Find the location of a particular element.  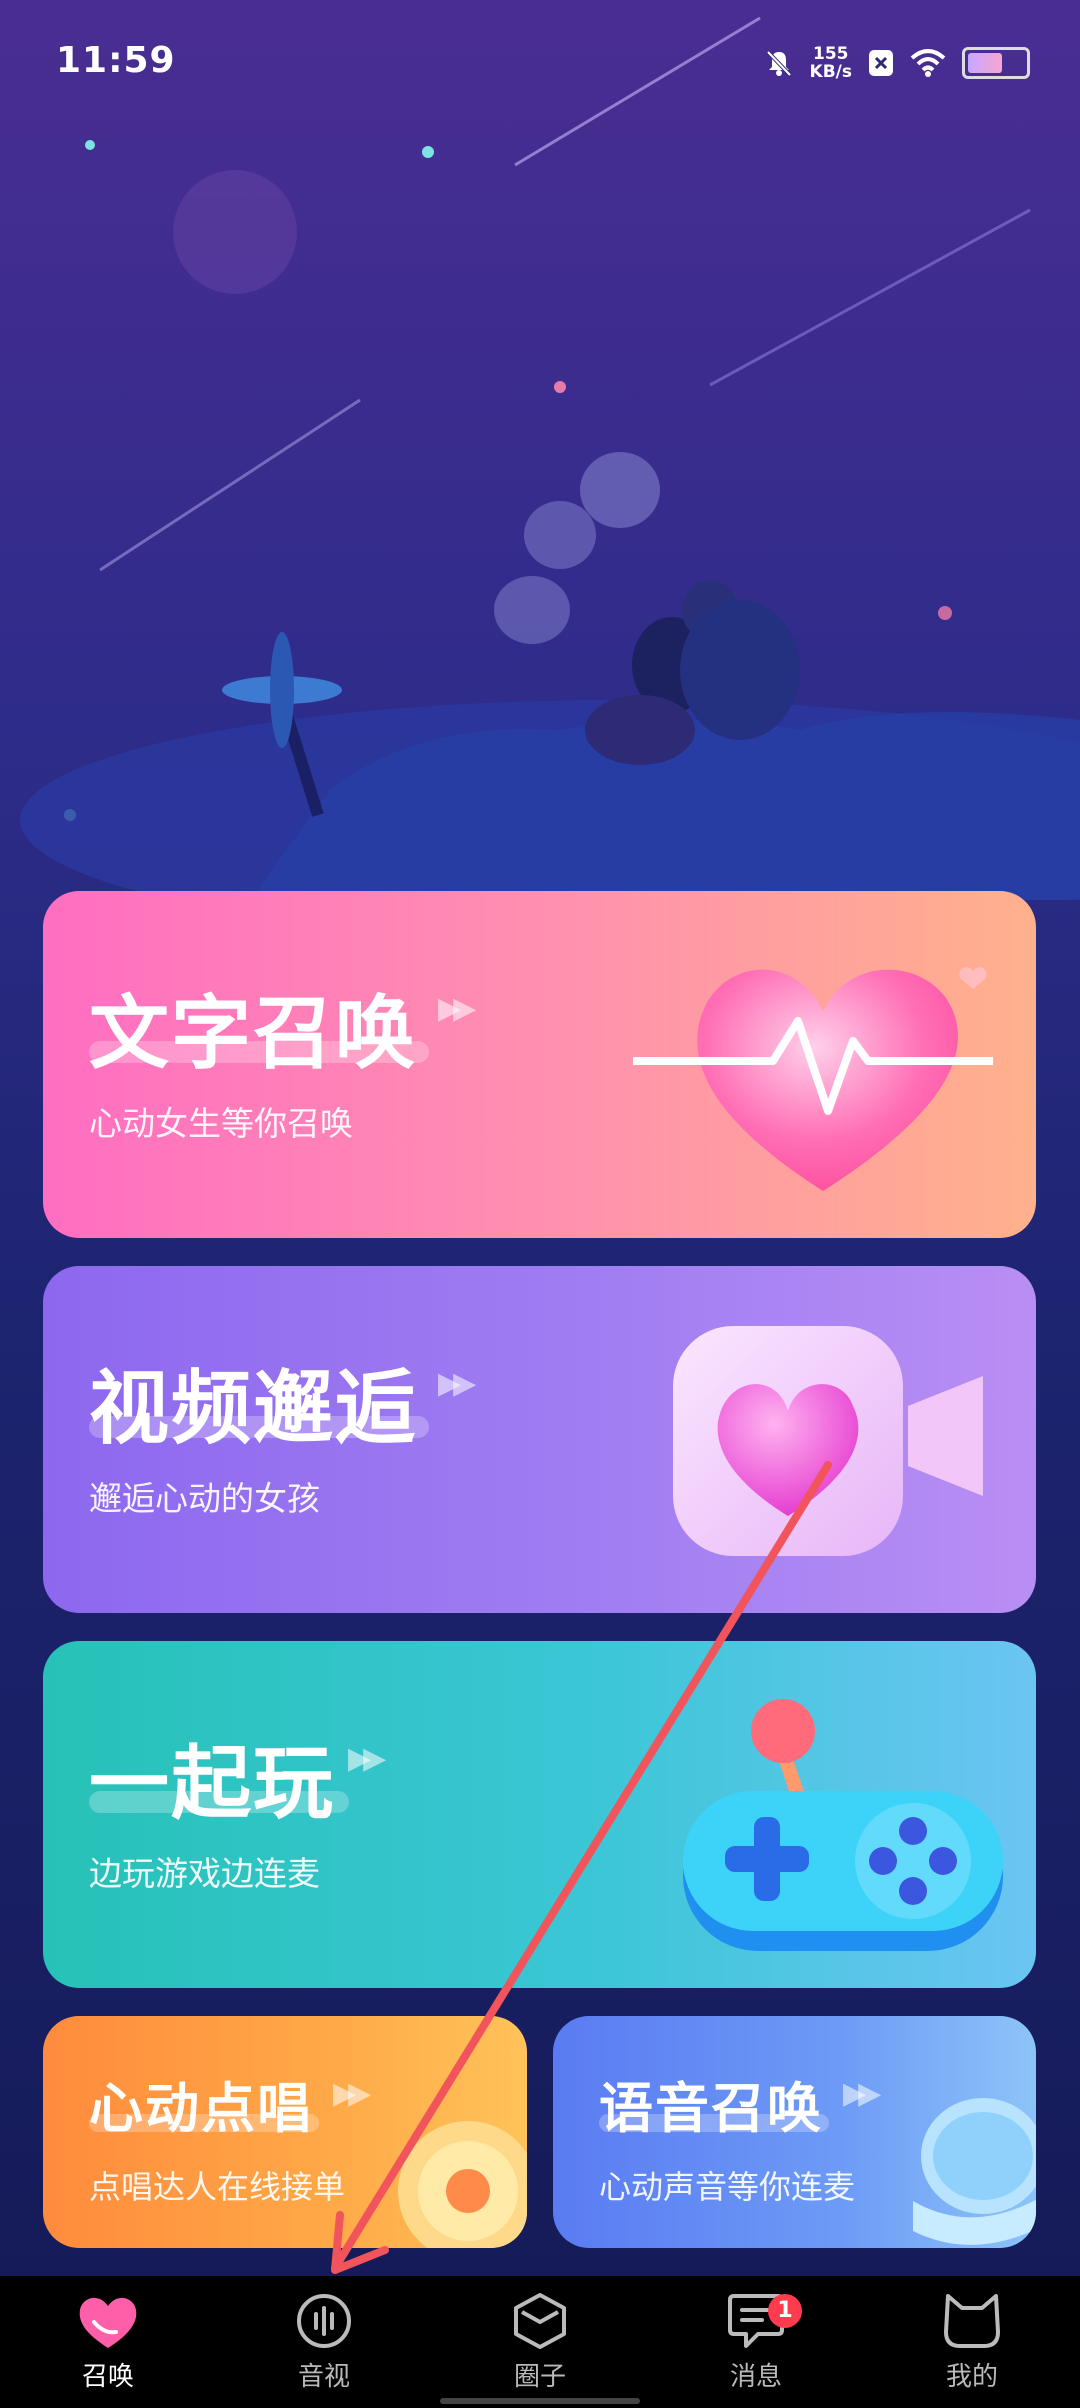

nav-item-summon: 召唤 is located at coordinates (108, 2342).